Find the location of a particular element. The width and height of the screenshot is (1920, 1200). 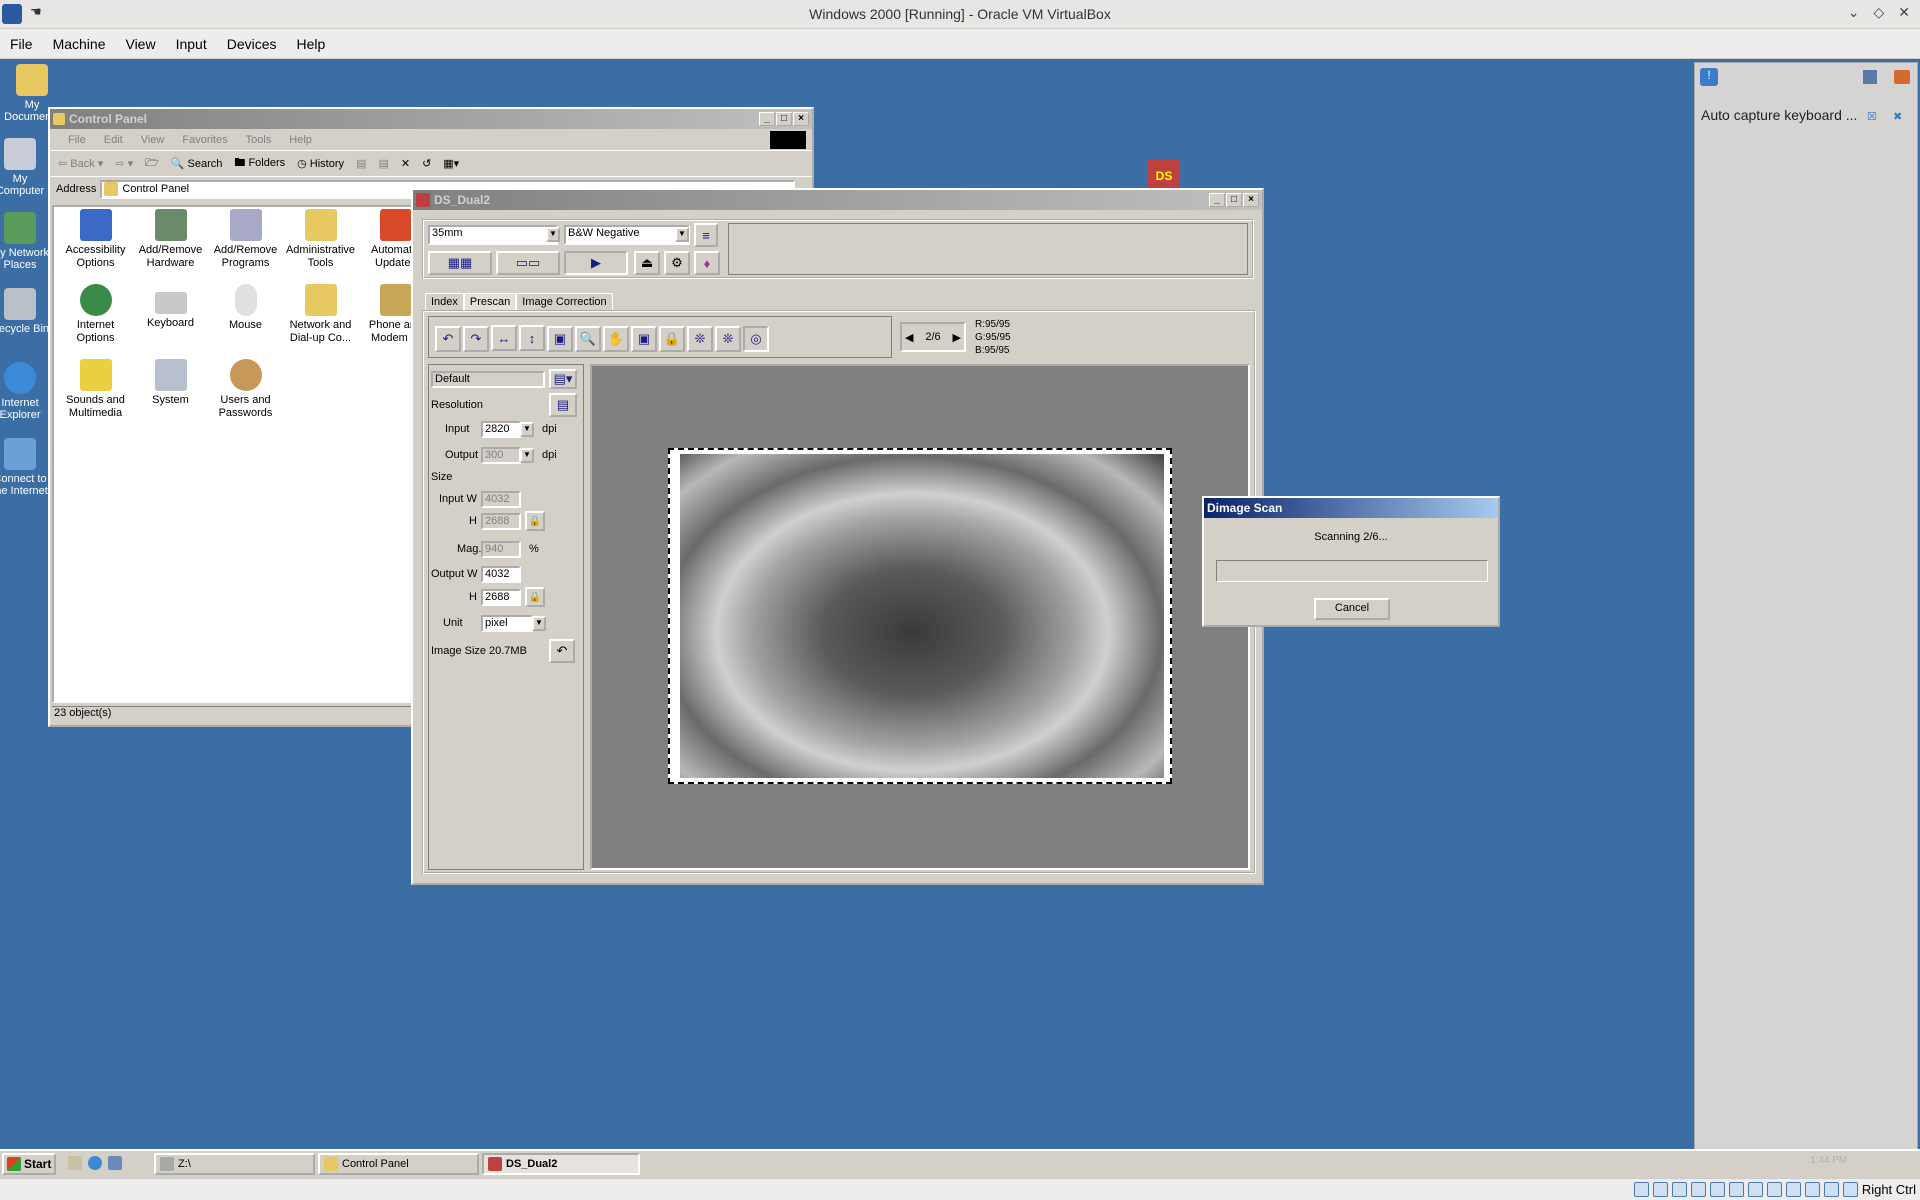

preset-select: Default is located at coordinates (488, 379).